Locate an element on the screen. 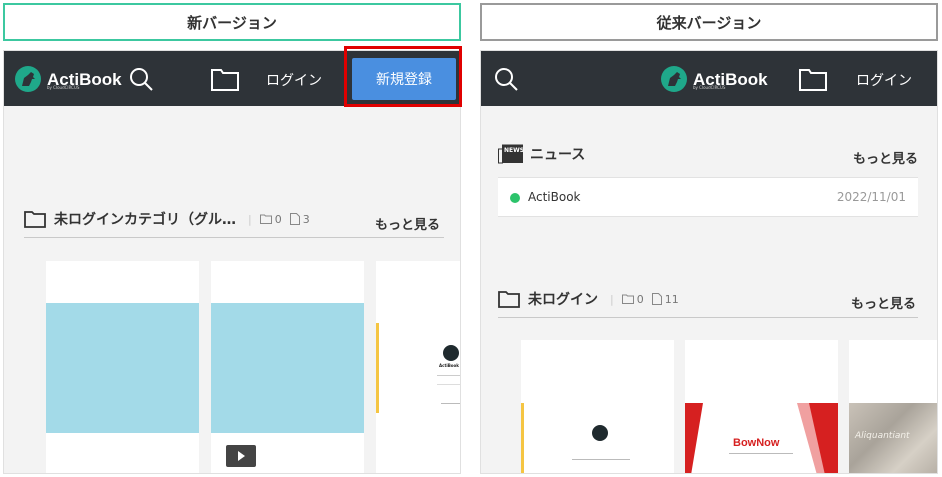  old-category-meta: | 0 11 is located at coordinates (644, 299).